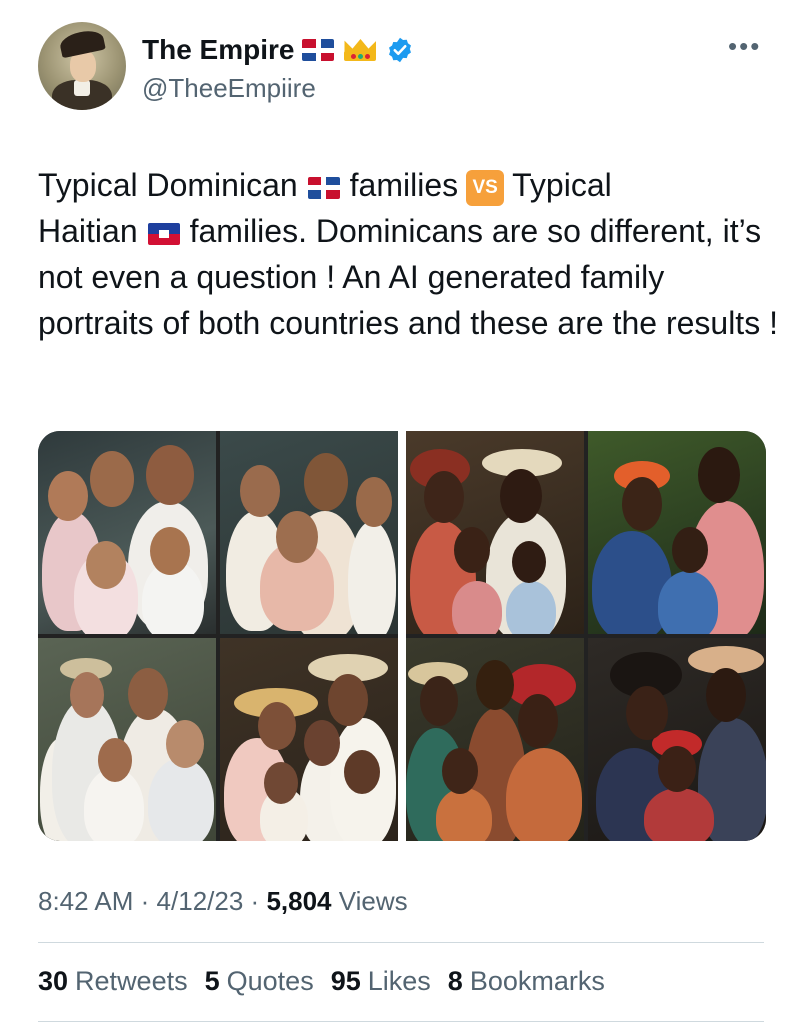 This screenshot has width=802, height=1024. I want to click on vs-emoji-icon: VS, so click(485, 187).